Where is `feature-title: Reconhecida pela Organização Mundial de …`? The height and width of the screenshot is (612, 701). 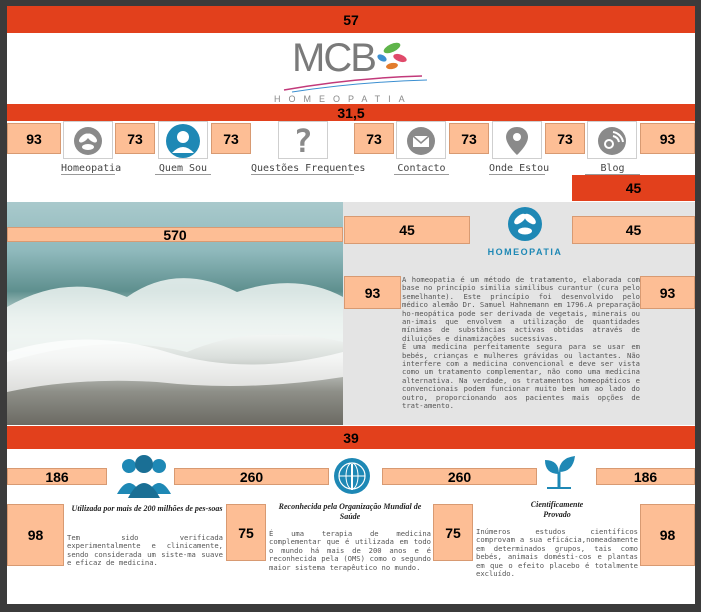
feature-title: Reconhecida pela Organização Mundial de … is located at coordinates (350, 511).